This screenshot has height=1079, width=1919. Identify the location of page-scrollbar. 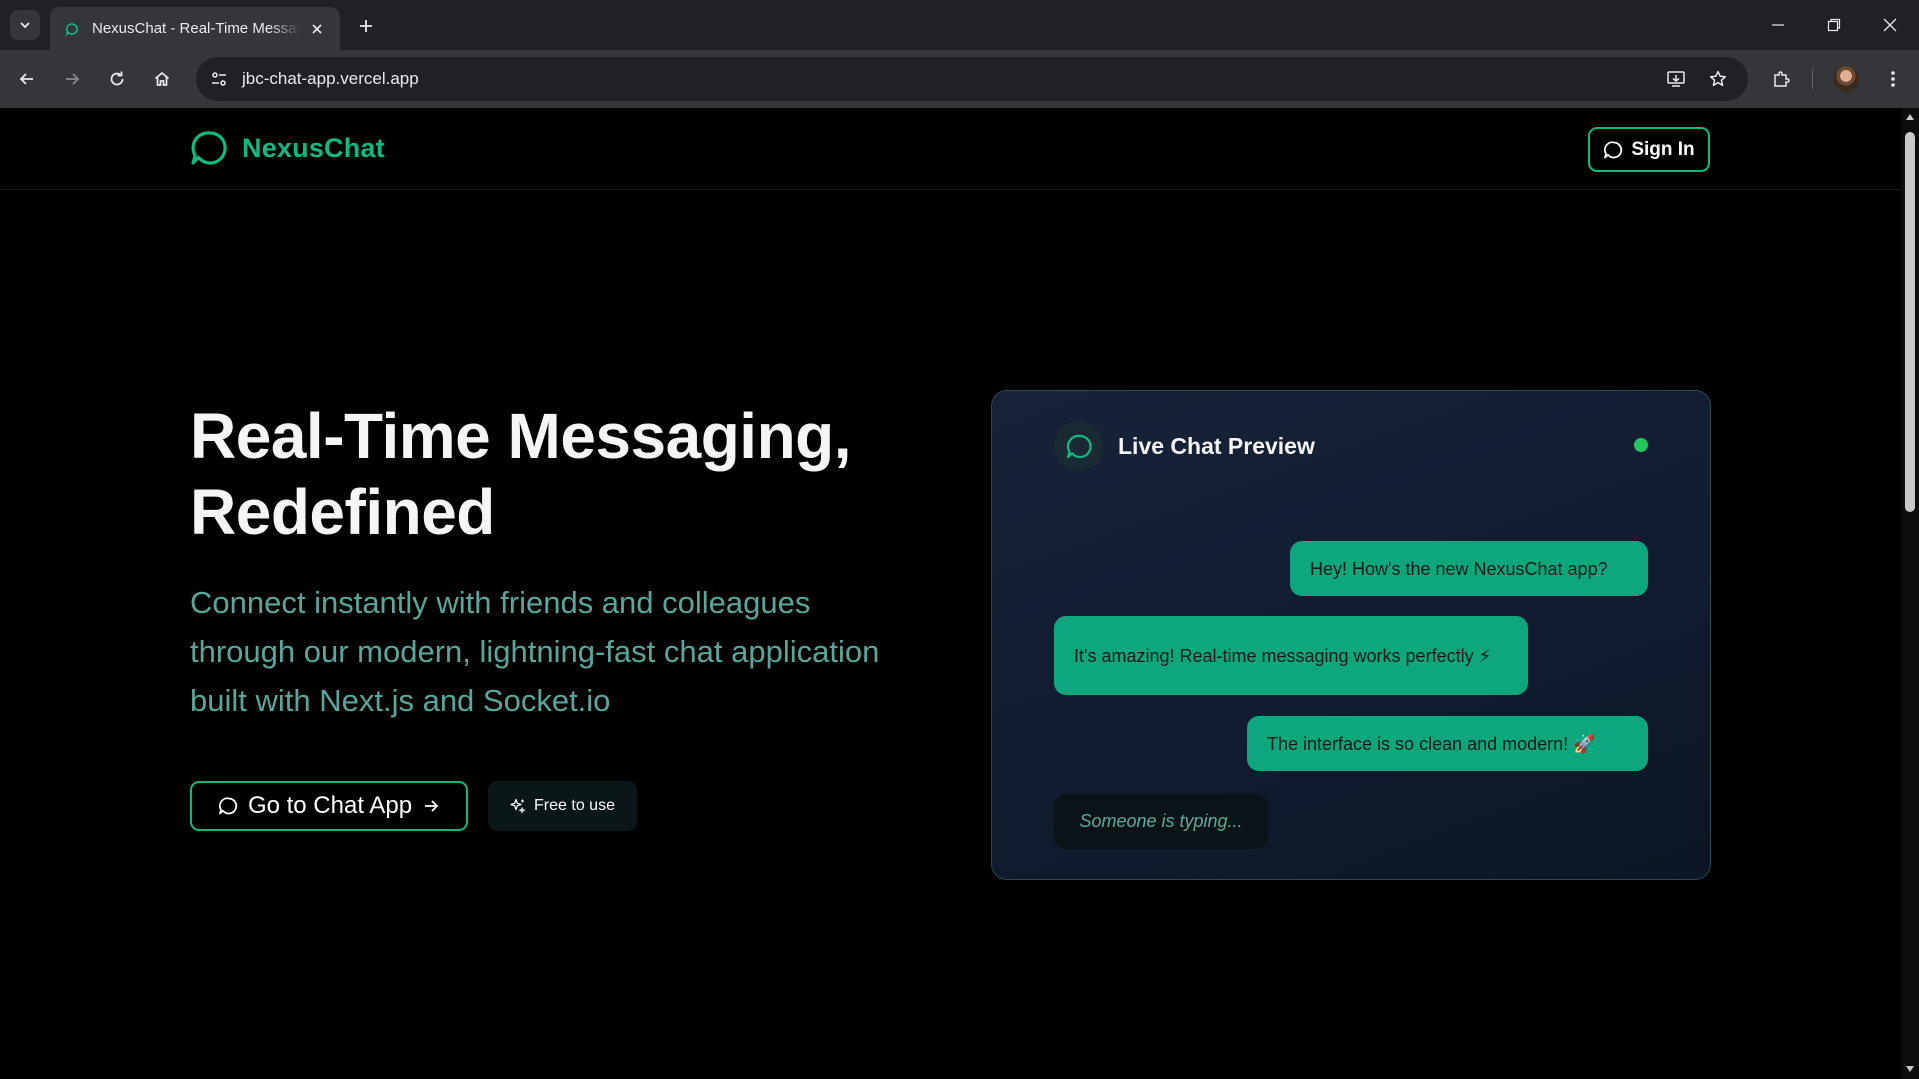
(1910, 593).